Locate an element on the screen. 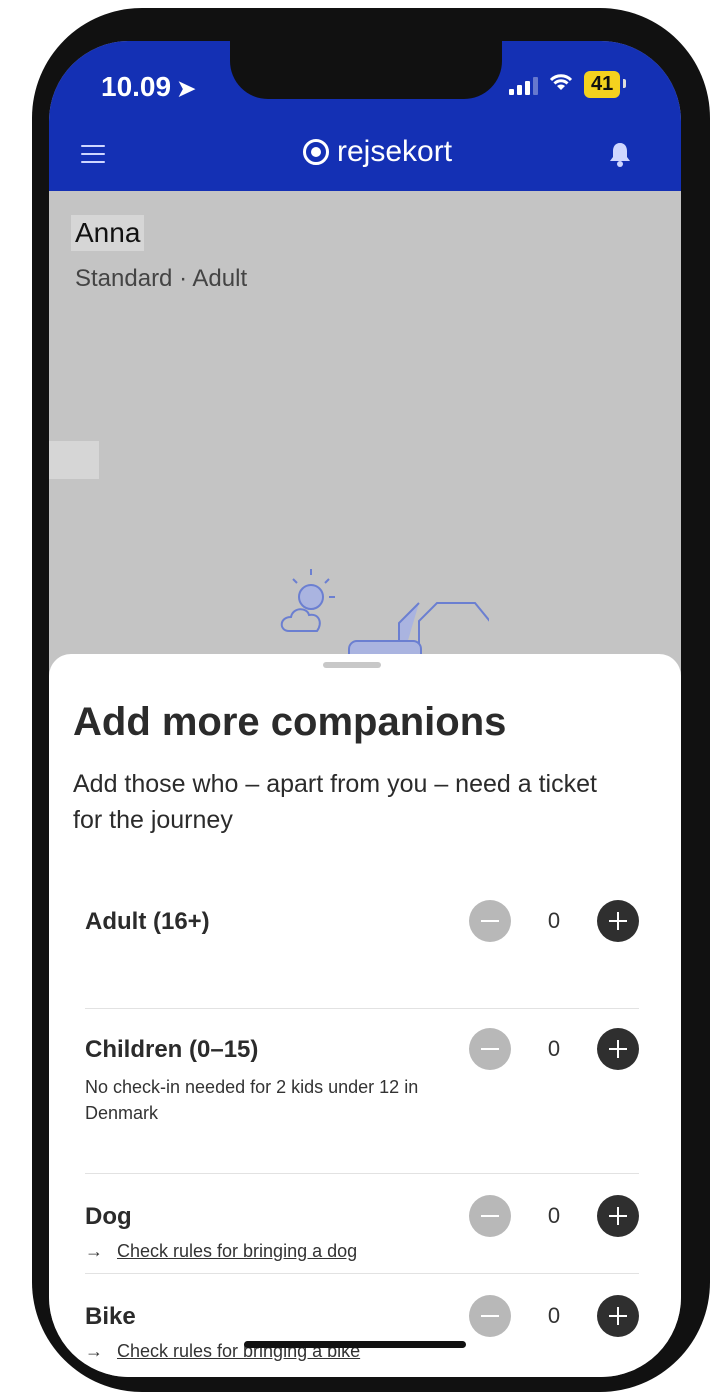 The image size is (721, 1395). dog-rules-link: Check rules for bringing a dog is located at coordinates (237, 1251).